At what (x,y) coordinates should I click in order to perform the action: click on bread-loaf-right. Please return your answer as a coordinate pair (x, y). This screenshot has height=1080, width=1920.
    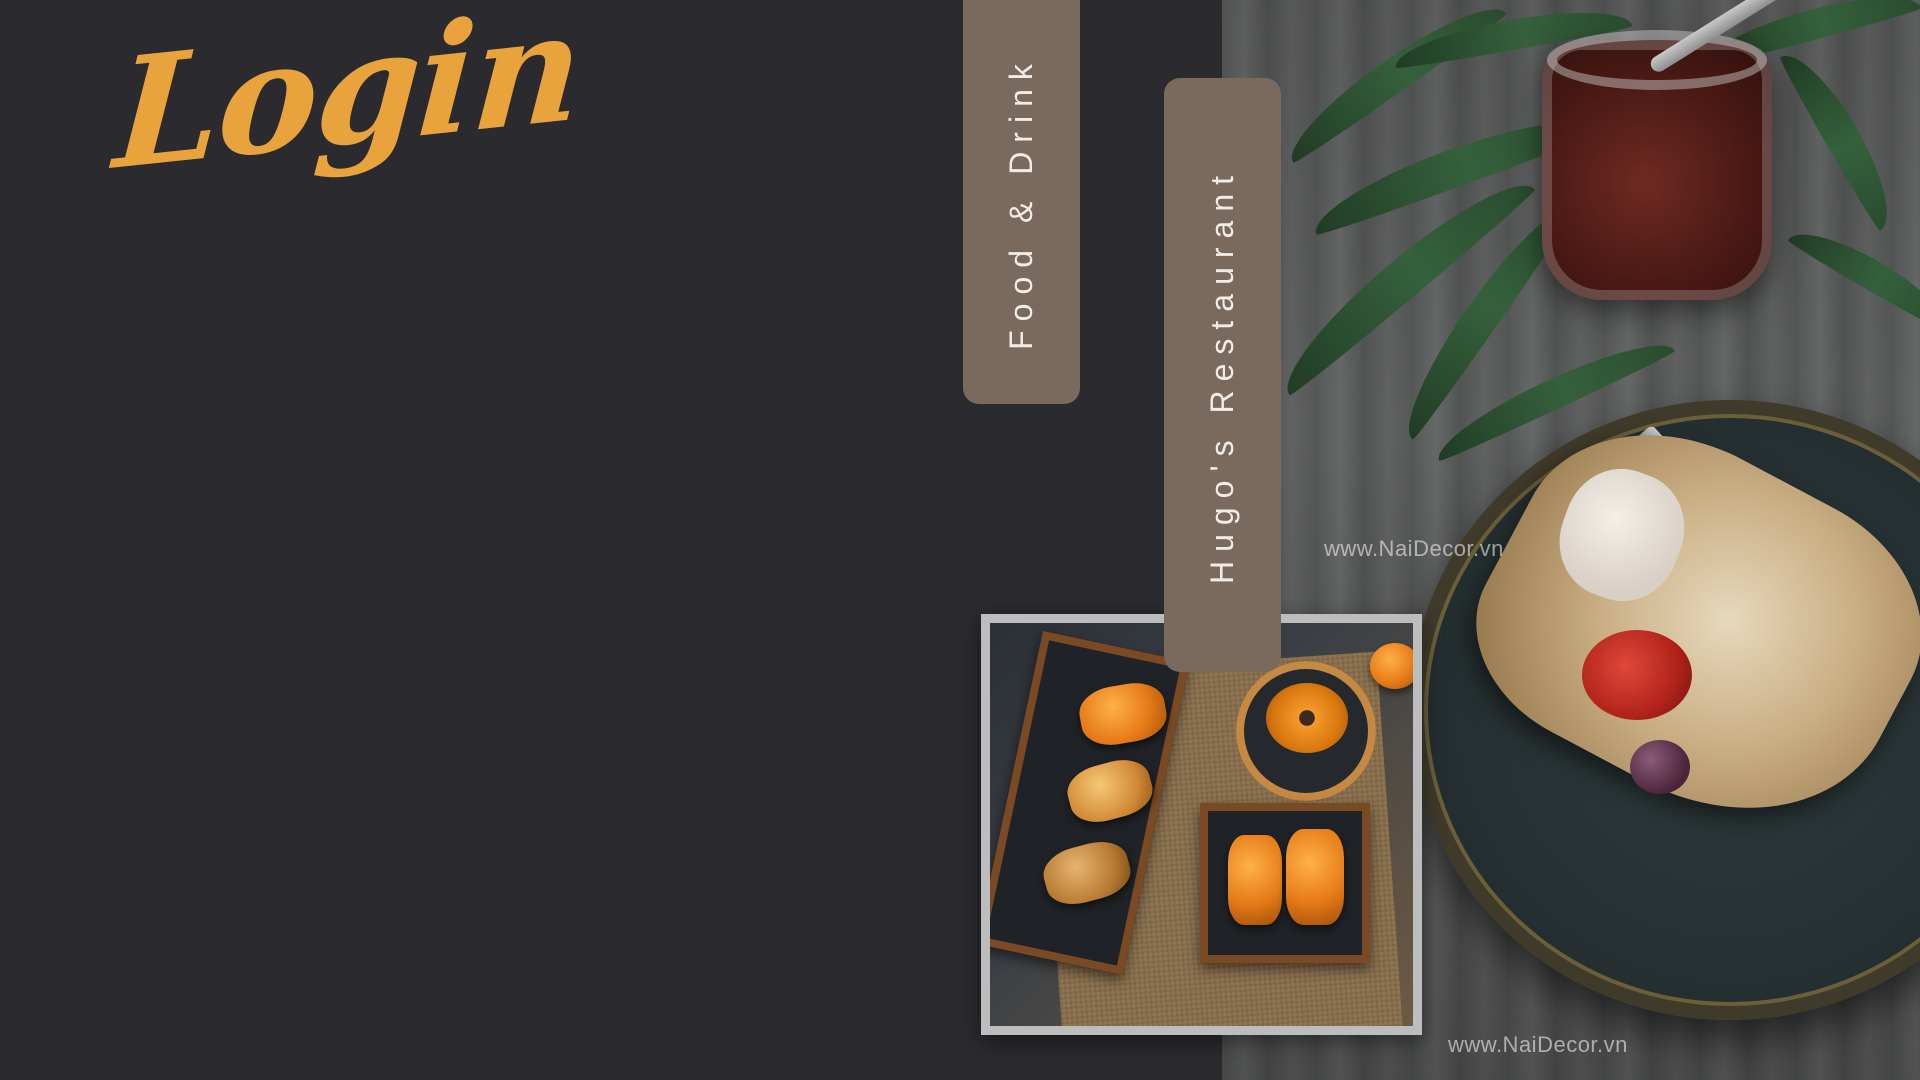
    Looking at the image, I should click on (1315, 877).